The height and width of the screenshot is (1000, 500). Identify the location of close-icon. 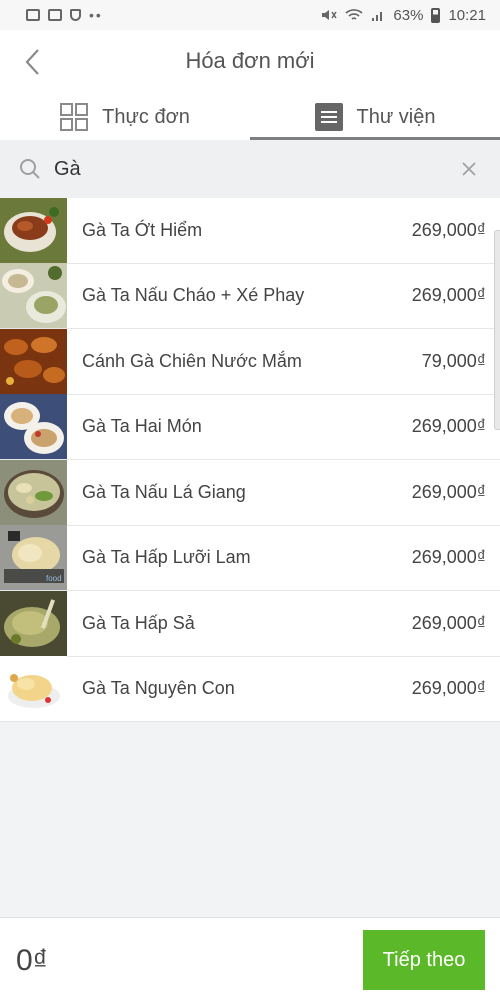
(469, 169).